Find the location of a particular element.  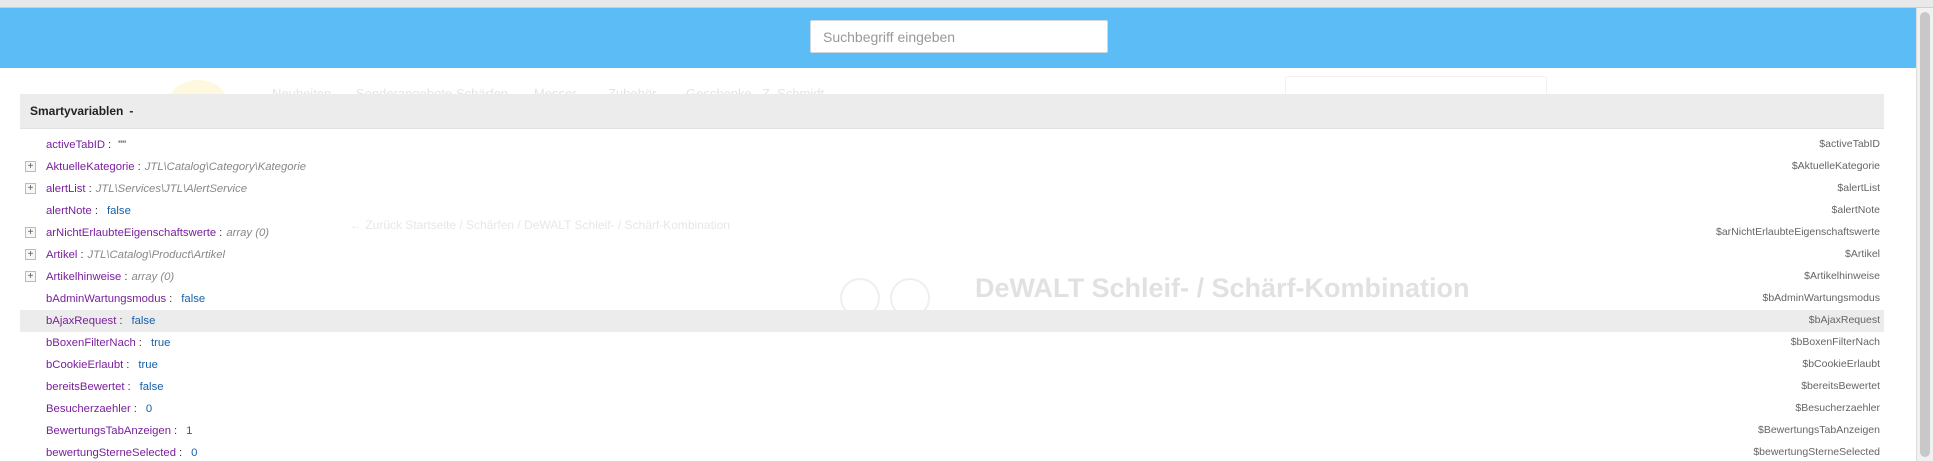

variable-row: bCookieErlaubt: true $bCookieErlaubt is located at coordinates (952, 365).